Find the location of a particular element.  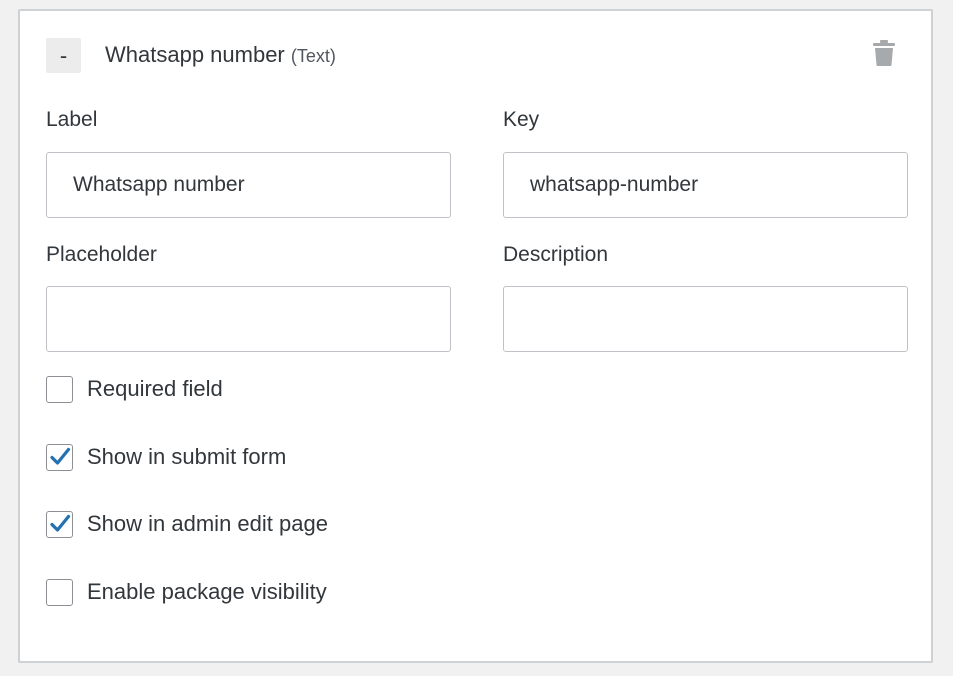

collapse-button: - is located at coordinates (63, 55).